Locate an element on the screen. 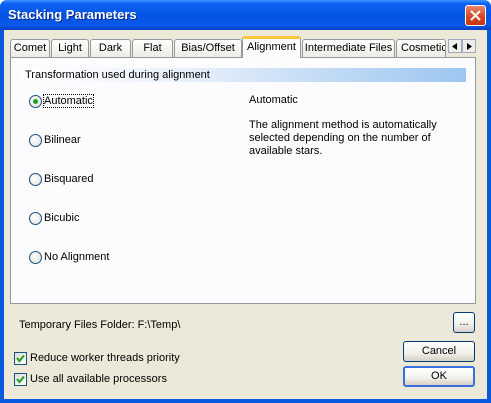 The width and height of the screenshot is (491, 403). close-button is located at coordinates (475, 15).